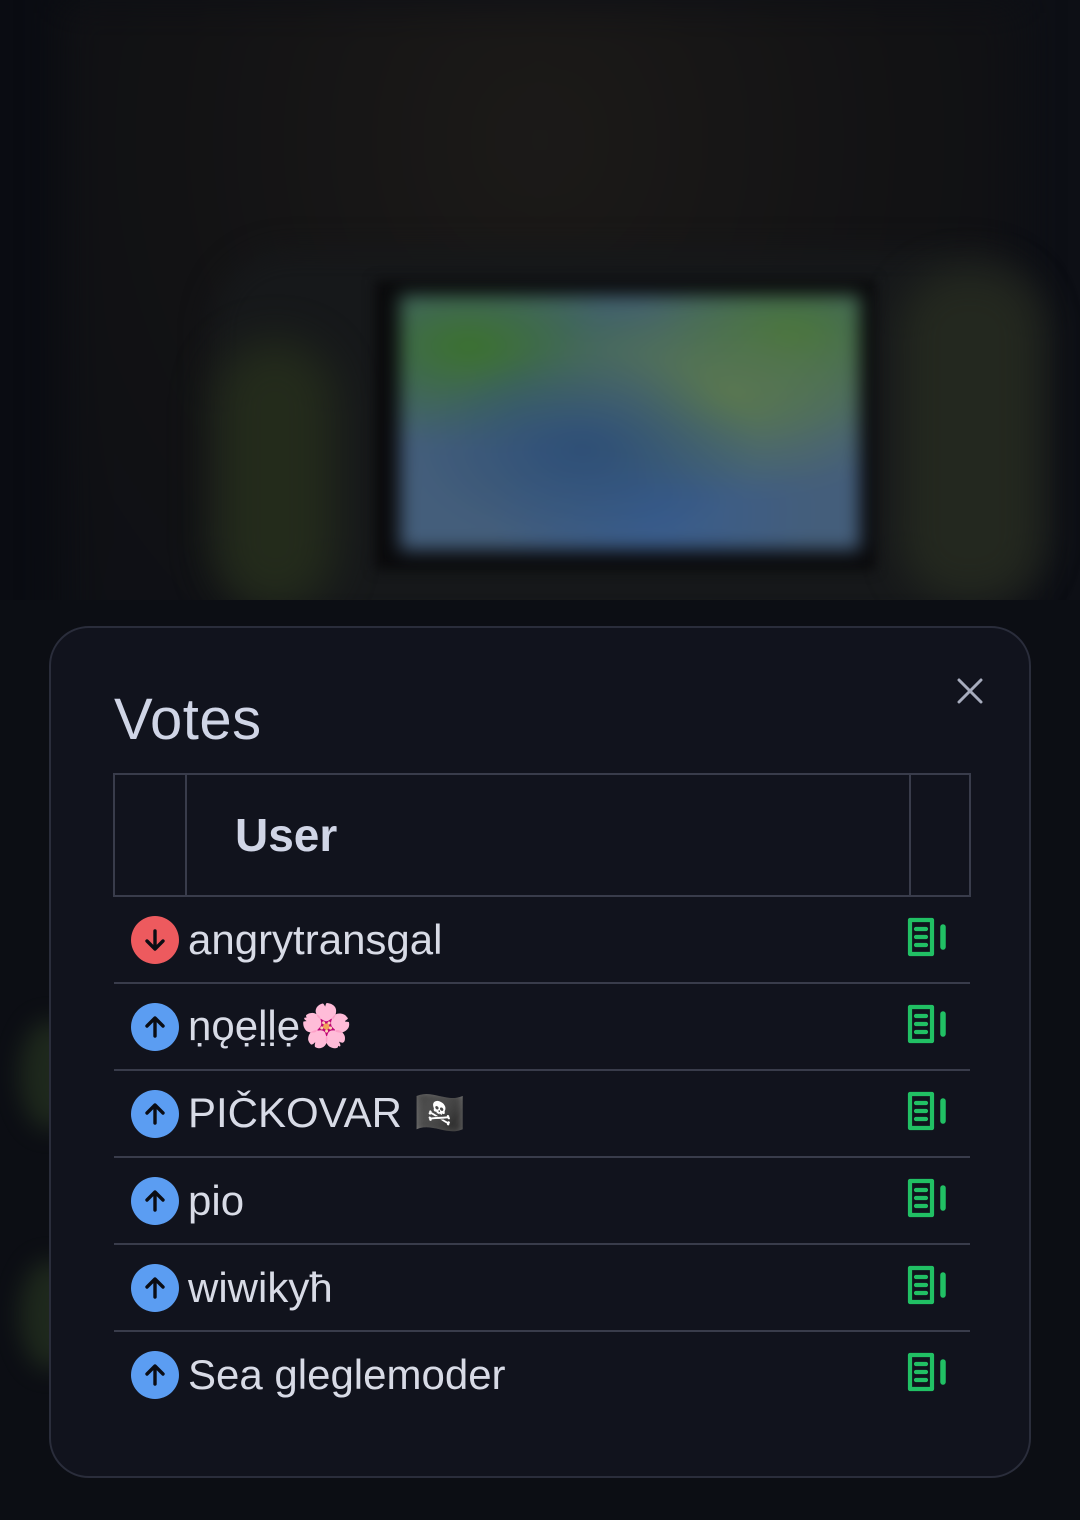  Describe the element at coordinates (150, 835) in the screenshot. I see `header-vote` at that location.